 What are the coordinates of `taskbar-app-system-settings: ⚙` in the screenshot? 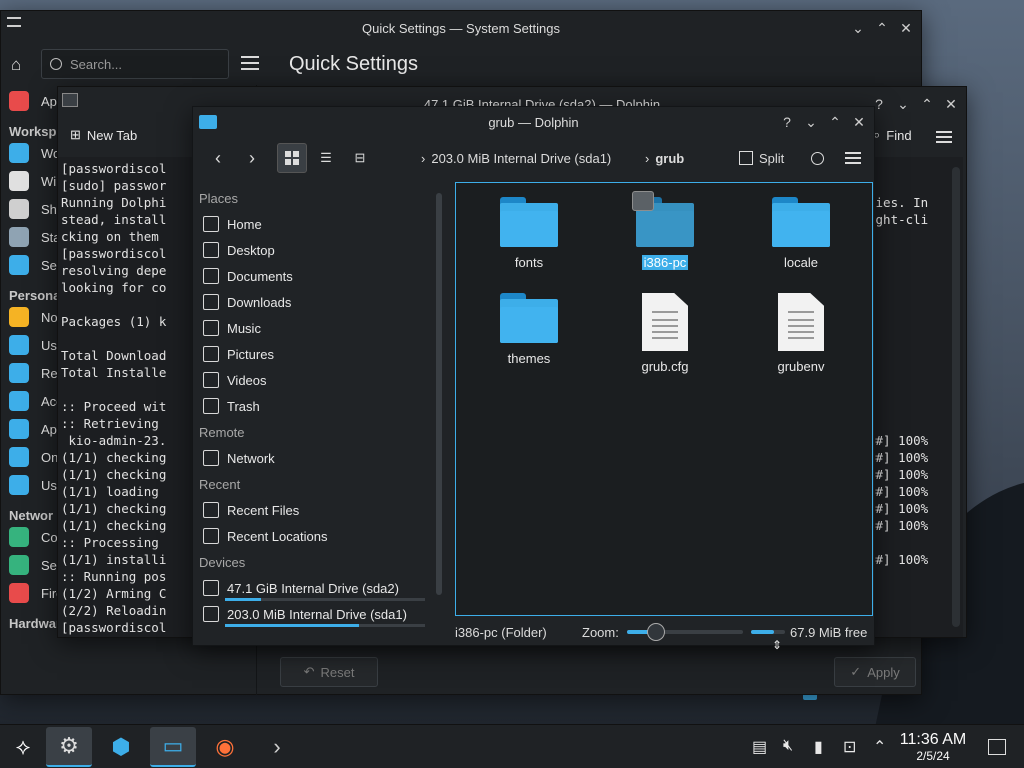 It's located at (69, 747).